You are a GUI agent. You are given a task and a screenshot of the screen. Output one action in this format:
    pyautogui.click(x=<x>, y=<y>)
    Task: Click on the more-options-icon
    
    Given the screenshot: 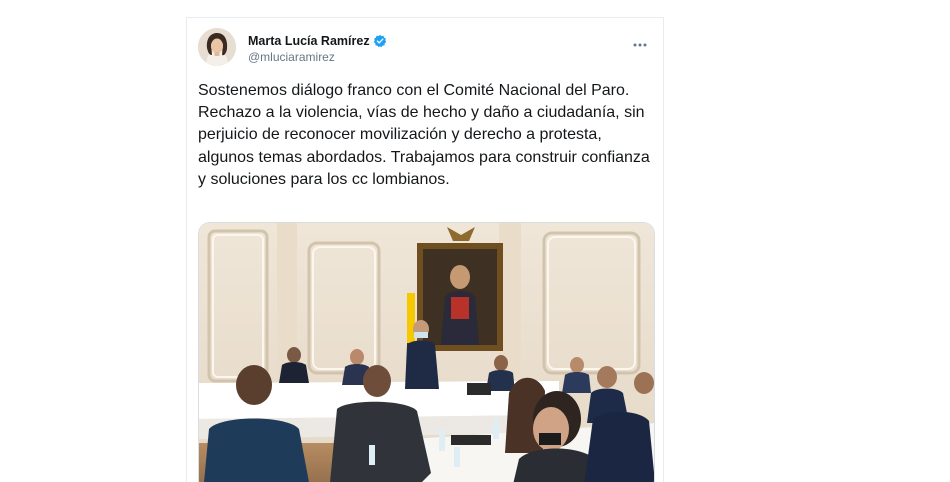 What is the action you would take?
    pyautogui.click(x=640, y=42)
    